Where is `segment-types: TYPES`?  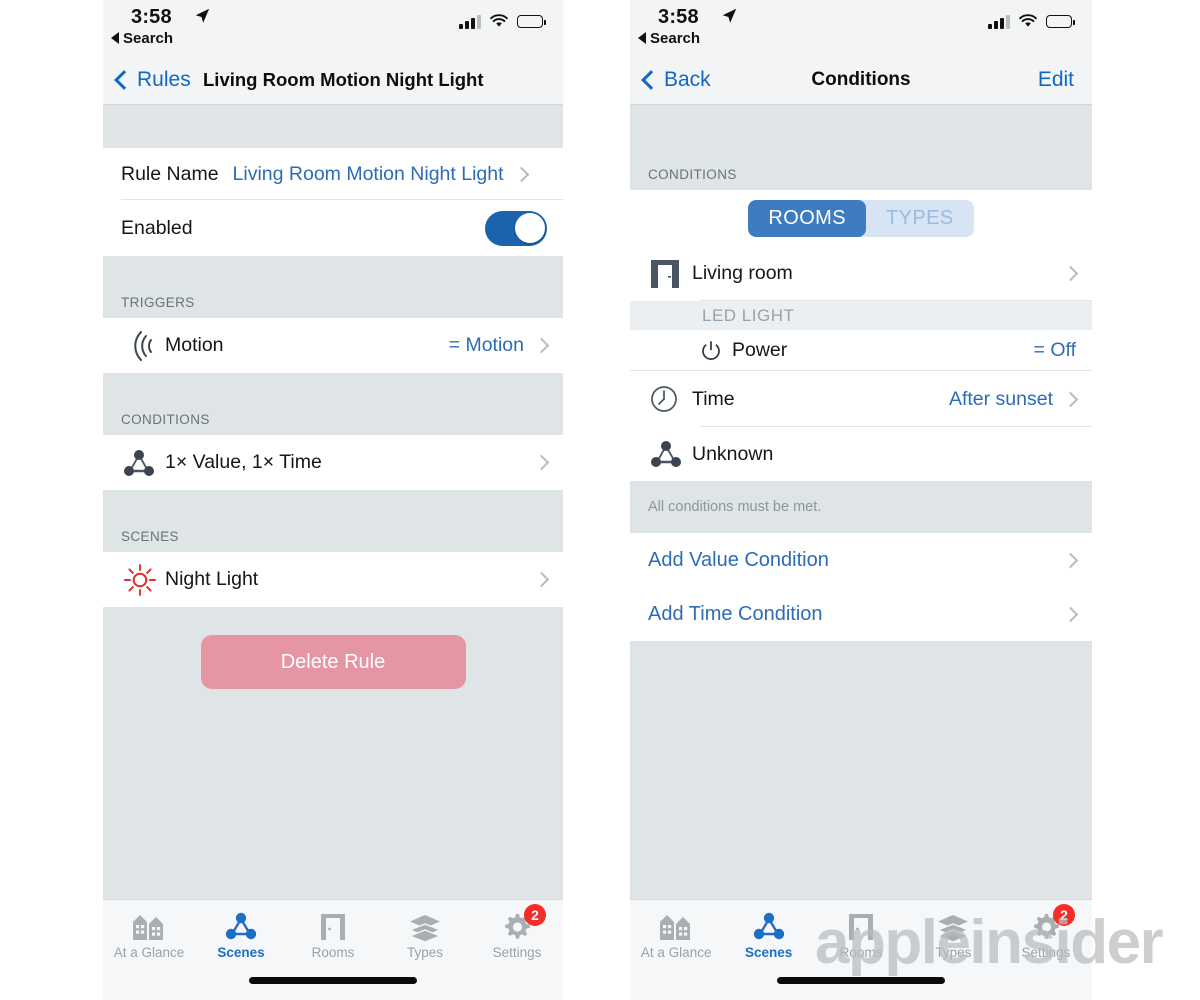 segment-types: TYPES is located at coordinates (920, 218).